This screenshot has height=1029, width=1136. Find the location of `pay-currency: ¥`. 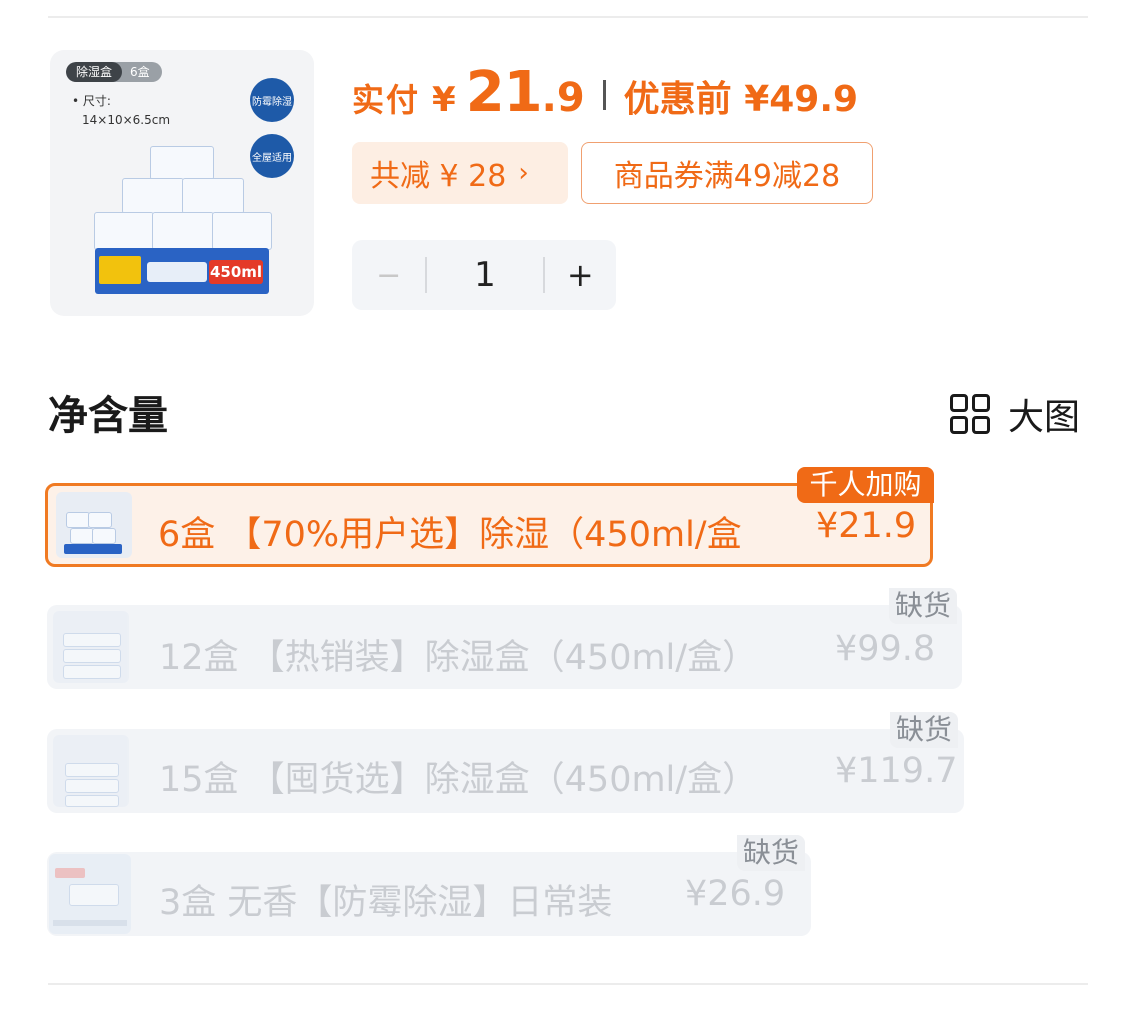

pay-currency: ¥ is located at coordinates (444, 100).